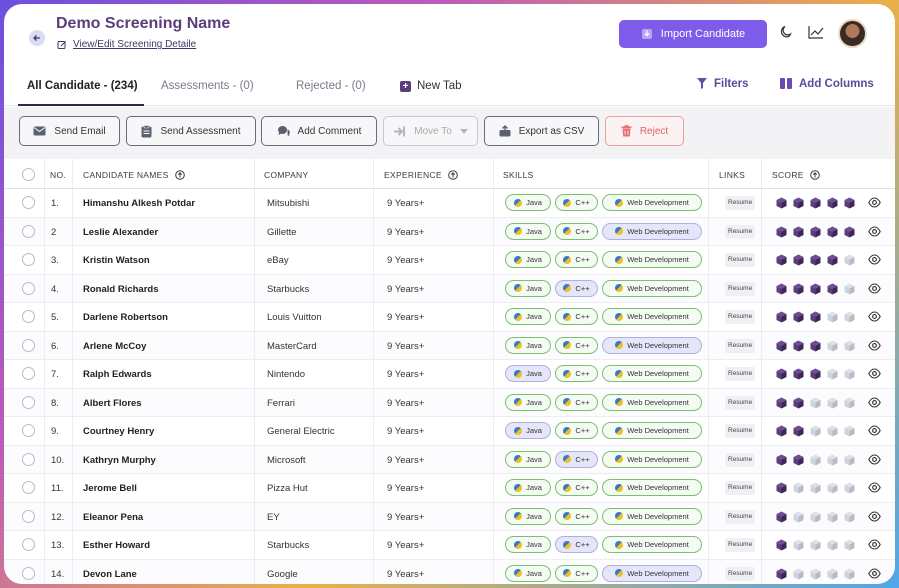 This screenshot has width=899, height=588. I want to click on candidate-name: Ralph Edwards, so click(117, 374).